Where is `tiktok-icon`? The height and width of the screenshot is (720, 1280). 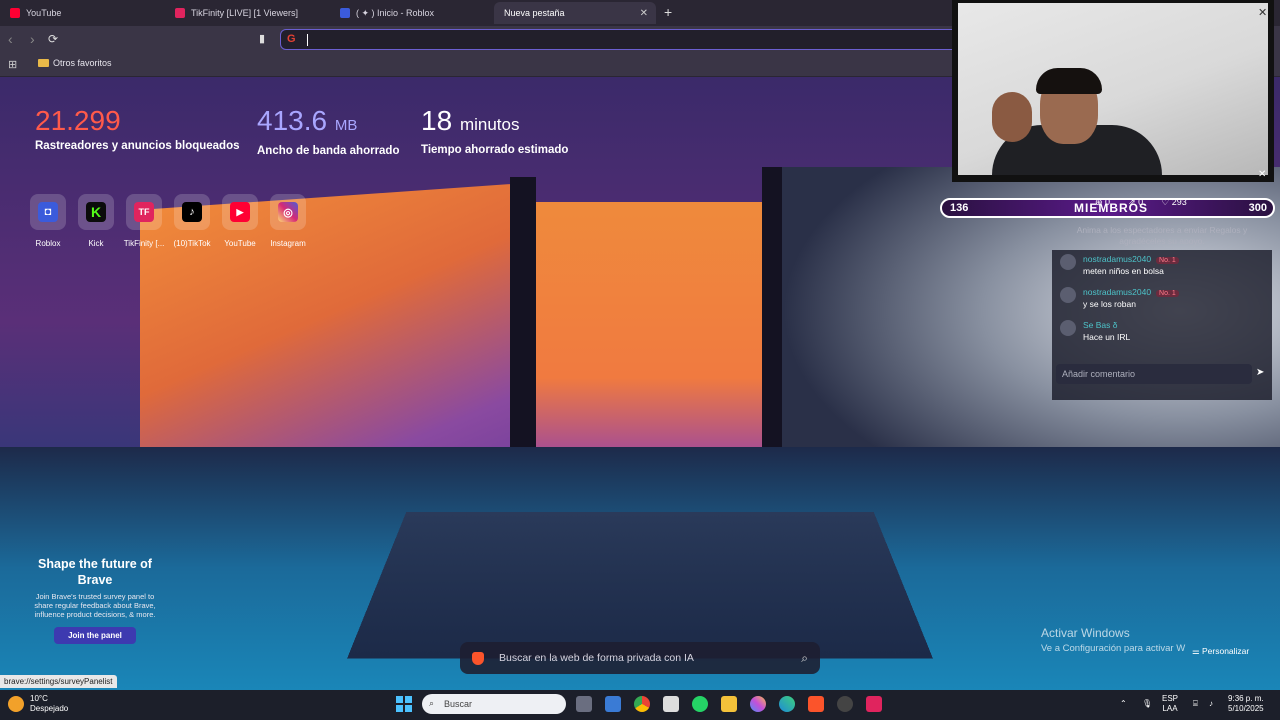 tiktok-icon is located at coordinates (874, 704).